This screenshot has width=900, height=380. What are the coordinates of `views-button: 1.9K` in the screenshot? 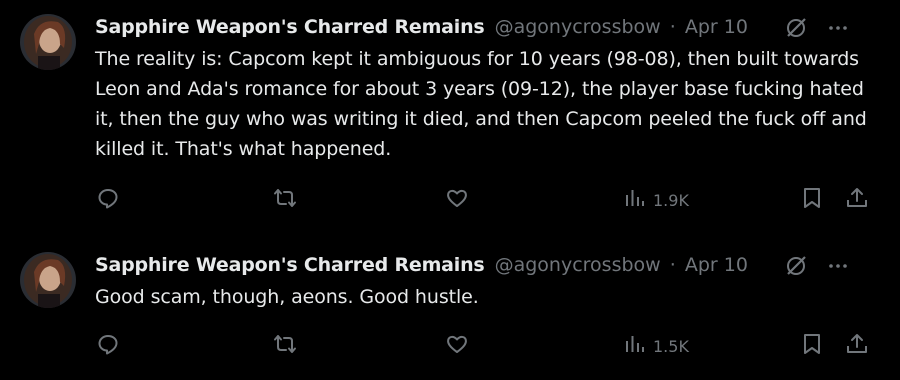 It's located at (656, 200).